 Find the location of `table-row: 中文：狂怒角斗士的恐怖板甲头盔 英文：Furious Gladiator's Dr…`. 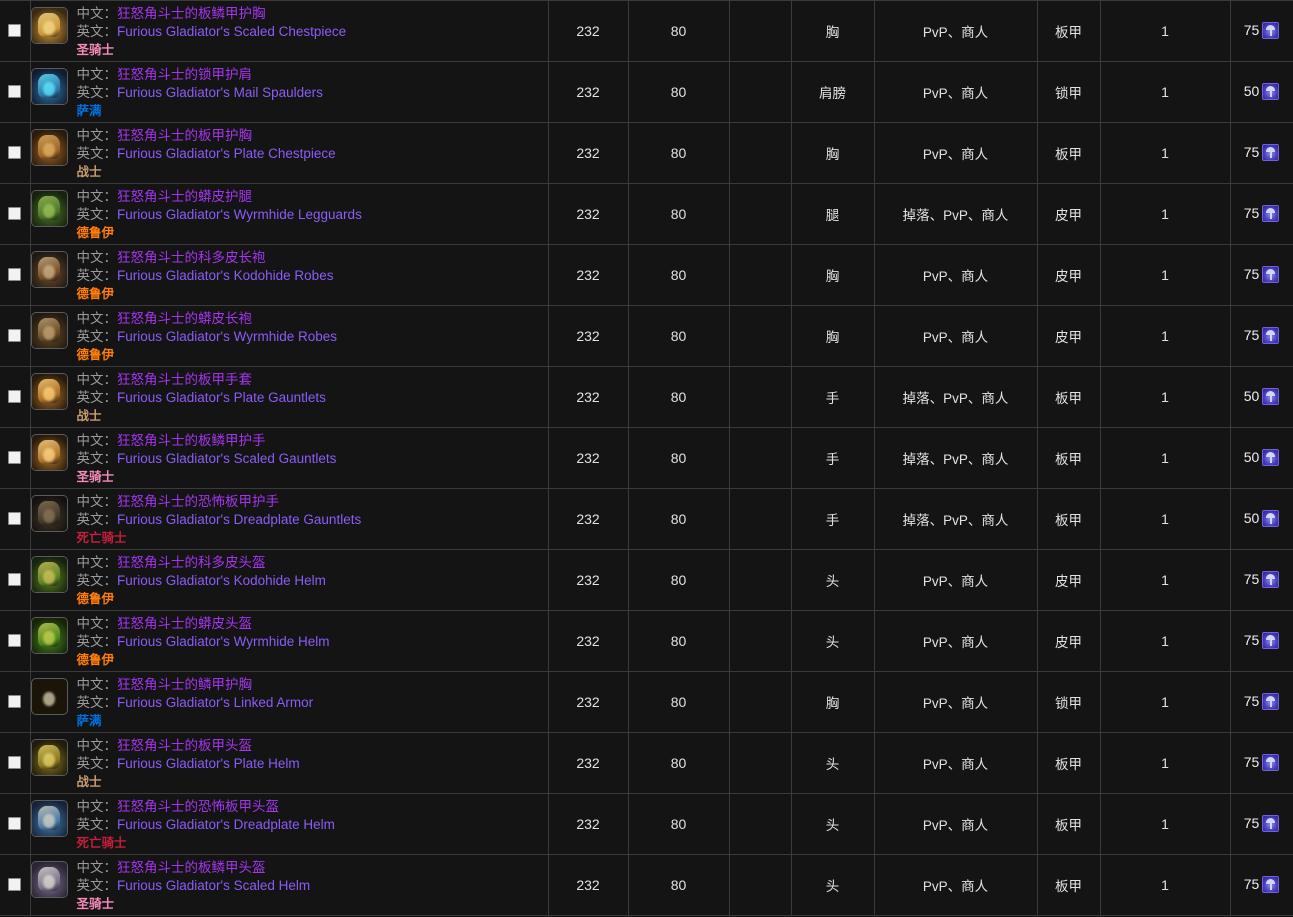

table-row: 中文：狂怒角斗士的恐怖板甲头盔 英文：Furious Gladiator's Dr… is located at coordinates (646, 824).